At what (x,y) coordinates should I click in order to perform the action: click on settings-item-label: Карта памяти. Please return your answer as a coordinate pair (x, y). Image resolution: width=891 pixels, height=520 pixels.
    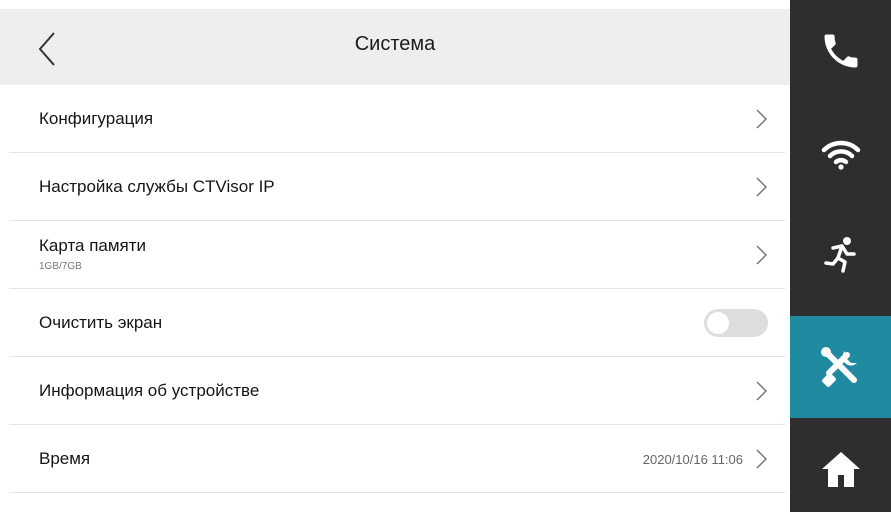
    Looking at the image, I should click on (93, 245).